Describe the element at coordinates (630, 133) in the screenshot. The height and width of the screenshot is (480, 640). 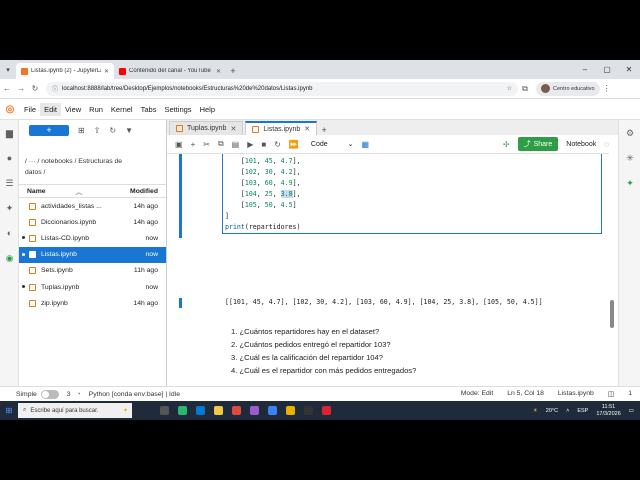
I see `settings-gear-icon: ⚙` at that location.